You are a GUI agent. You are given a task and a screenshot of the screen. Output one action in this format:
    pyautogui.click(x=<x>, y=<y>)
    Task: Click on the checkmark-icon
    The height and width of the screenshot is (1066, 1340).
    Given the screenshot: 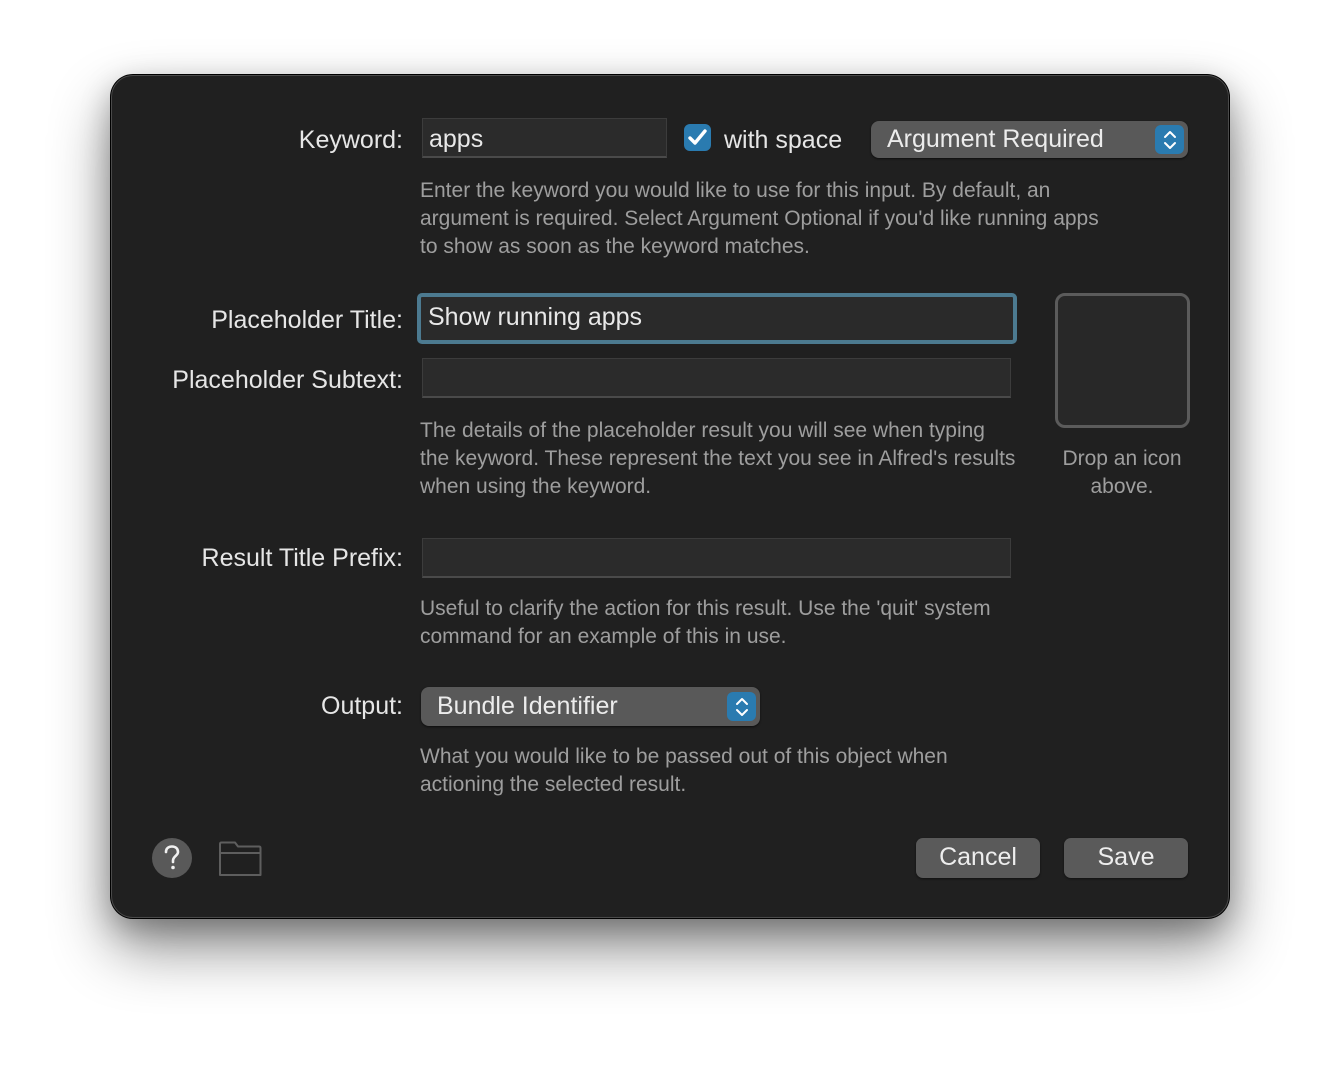 What is the action you would take?
    pyautogui.click(x=697, y=137)
    